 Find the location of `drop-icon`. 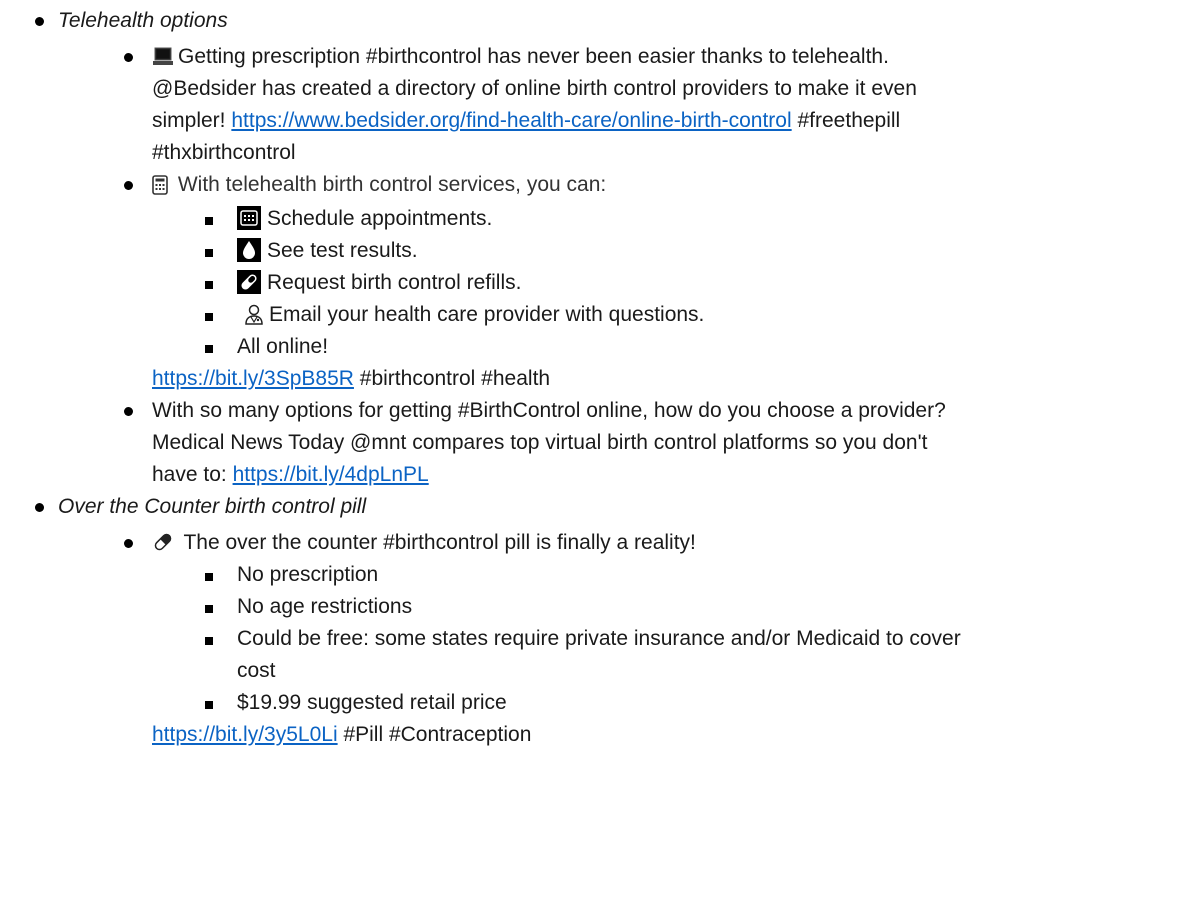

drop-icon is located at coordinates (249, 250).